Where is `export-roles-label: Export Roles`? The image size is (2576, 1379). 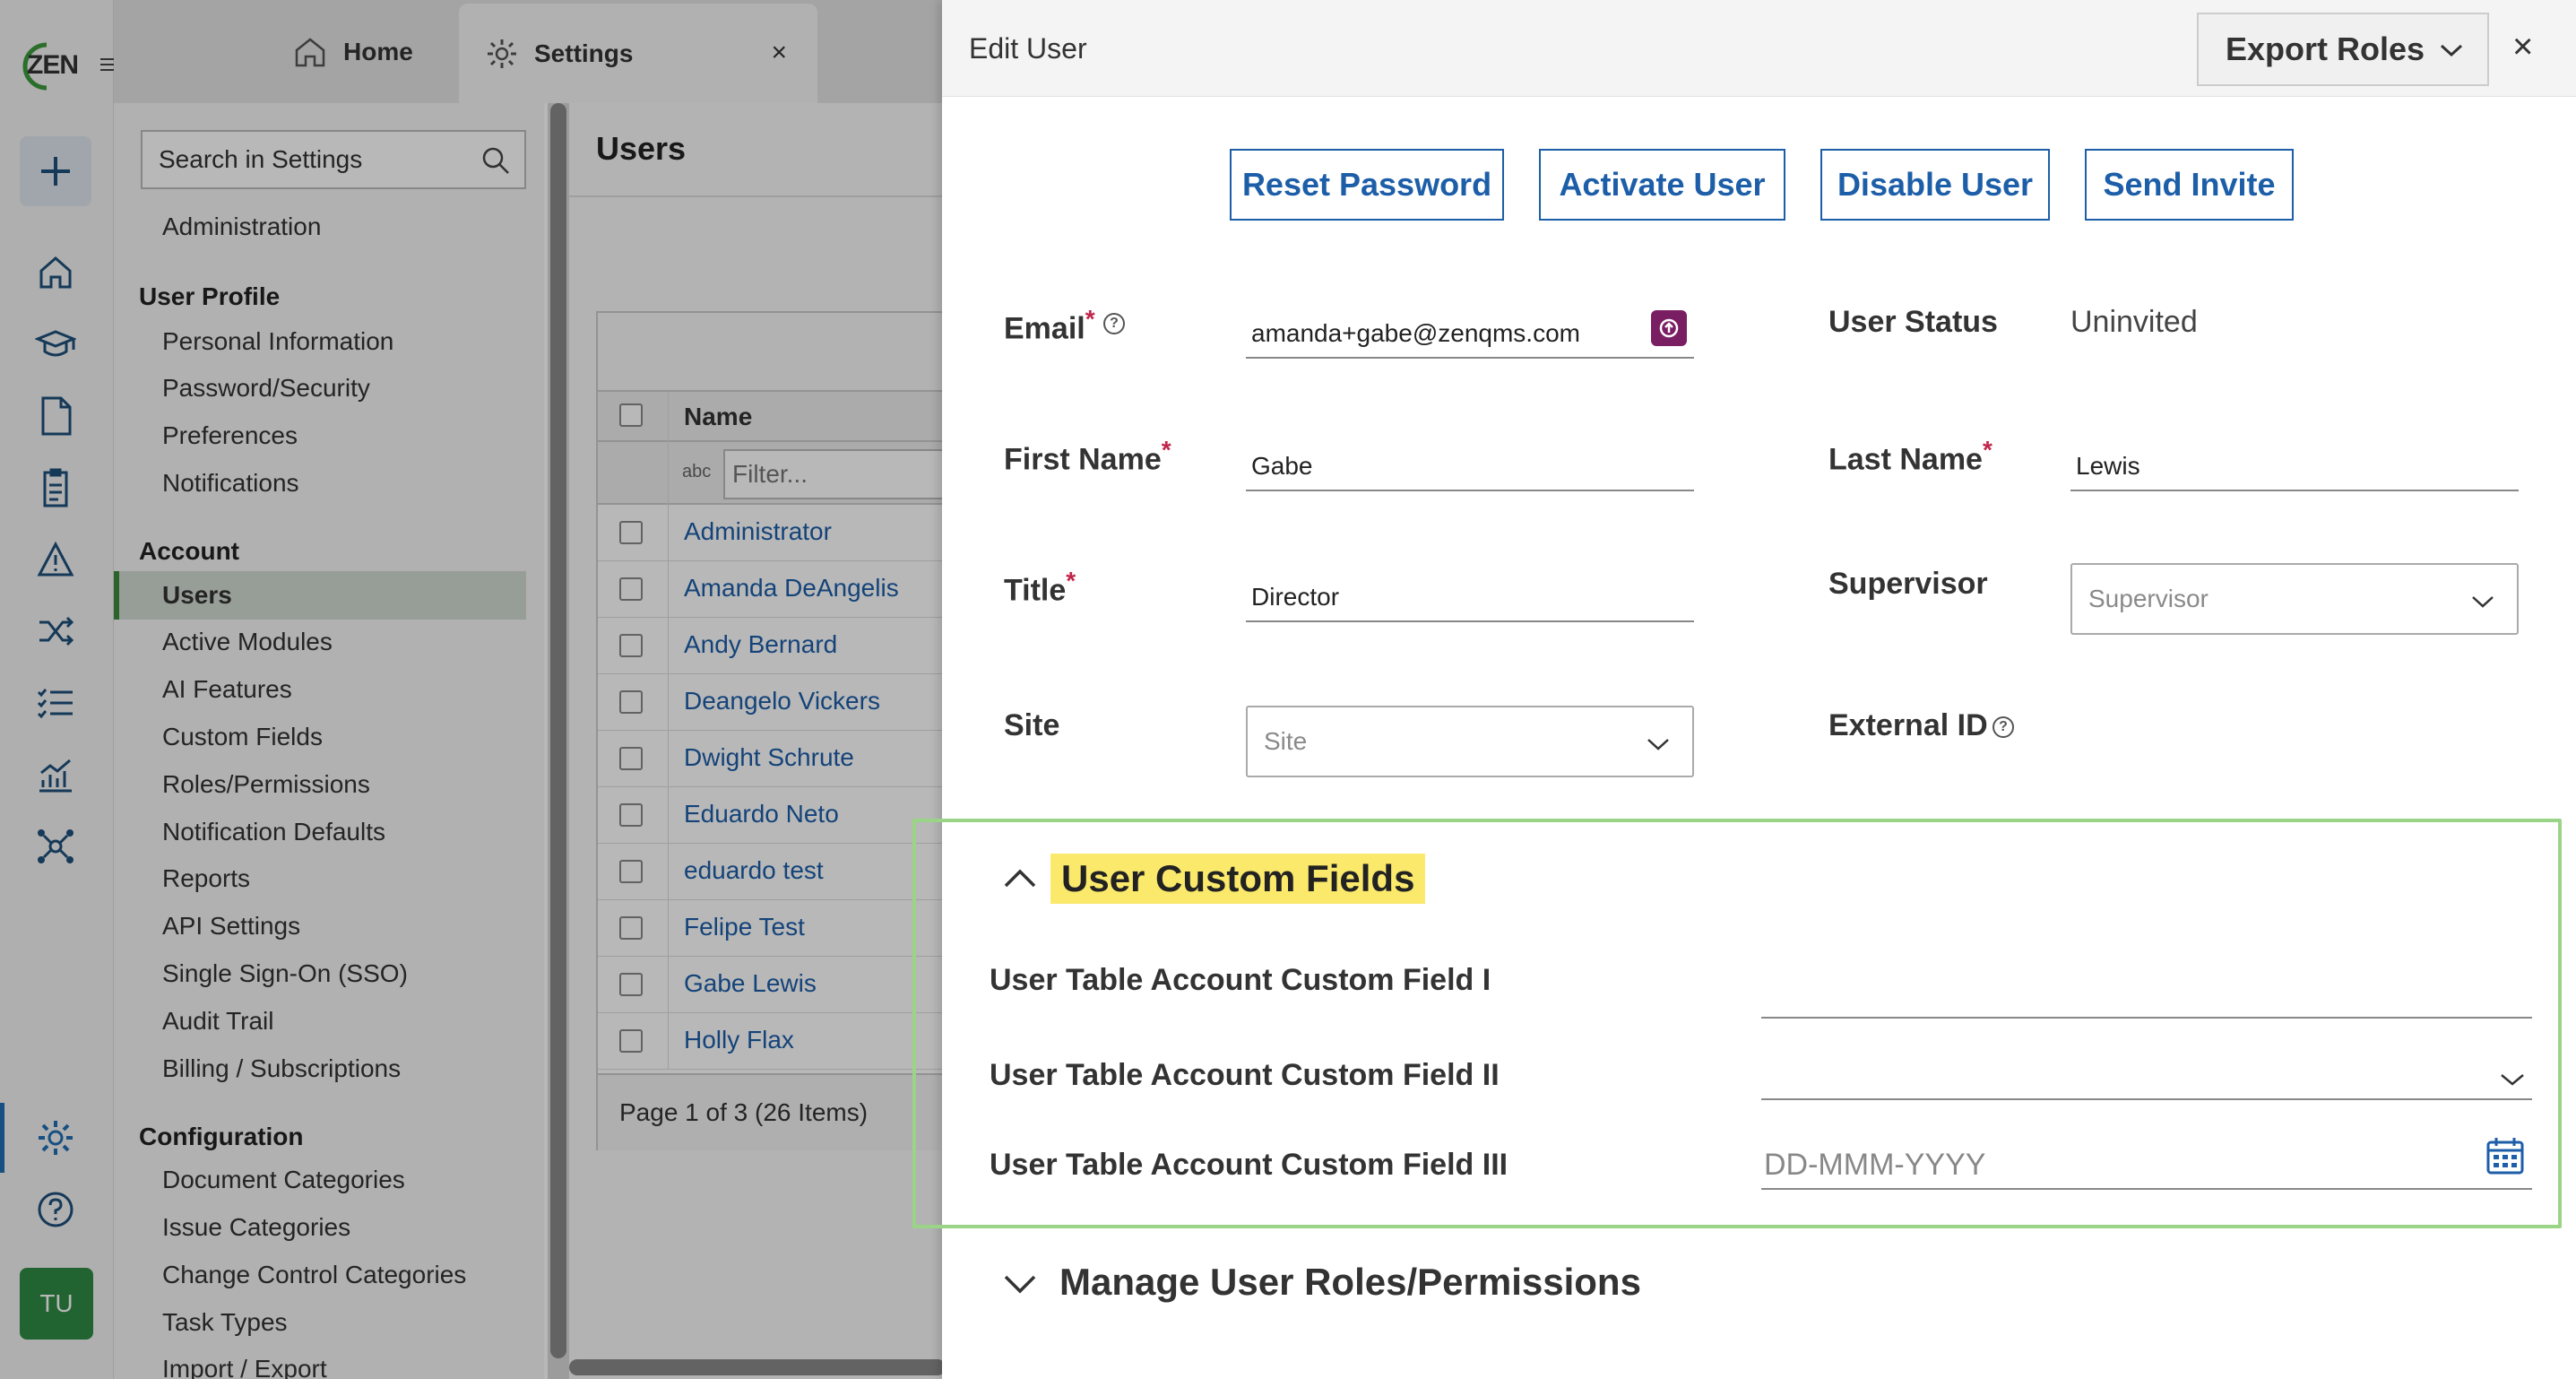 export-roles-label: Export Roles is located at coordinates (2325, 48).